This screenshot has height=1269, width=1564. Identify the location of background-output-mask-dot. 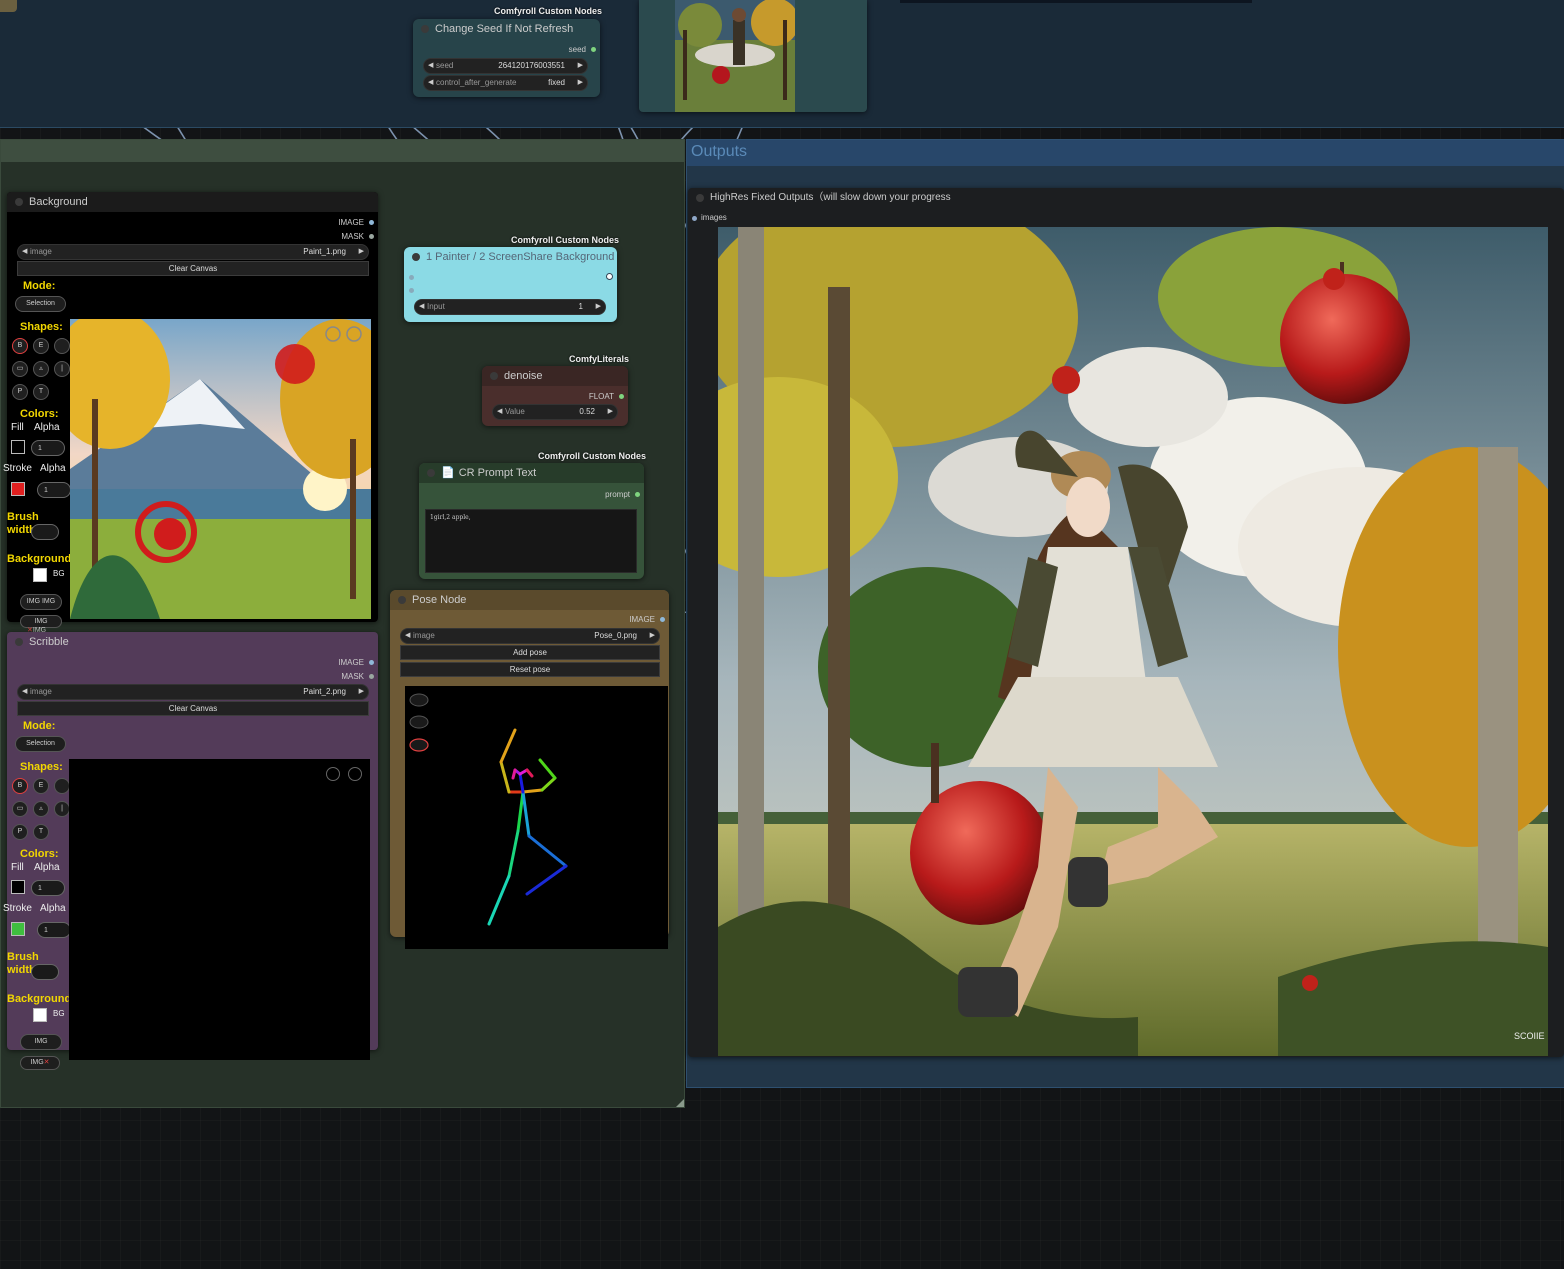
(371, 236).